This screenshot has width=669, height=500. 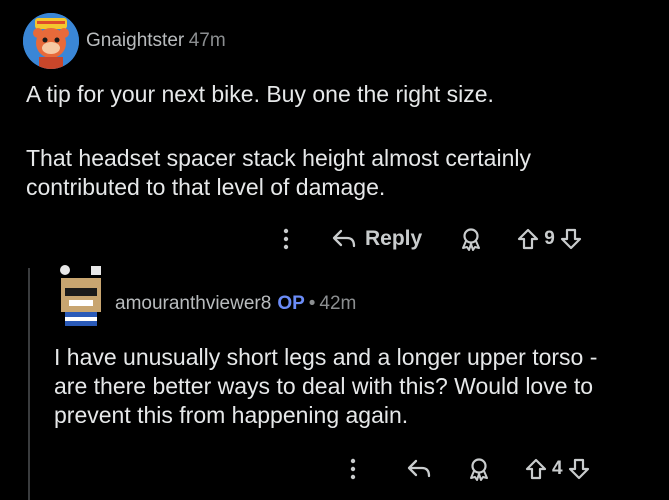 I want to click on op-badge: OP, so click(x=291, y=303).